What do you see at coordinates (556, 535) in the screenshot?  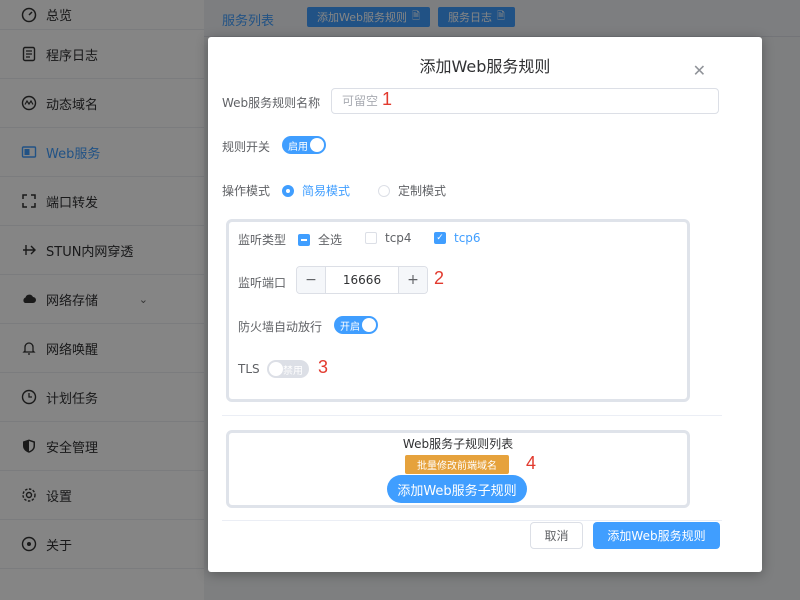 I see `cancel-button: 取消` at bounding box center [556, 535].